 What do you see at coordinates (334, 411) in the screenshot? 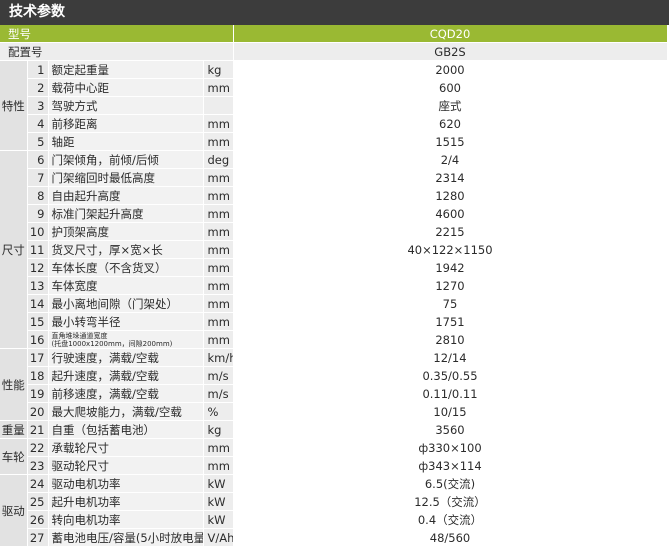
I see `spec-row: 20 最大爬坡能力，满载/空载% 10/15` at bounding box center [334, 411].